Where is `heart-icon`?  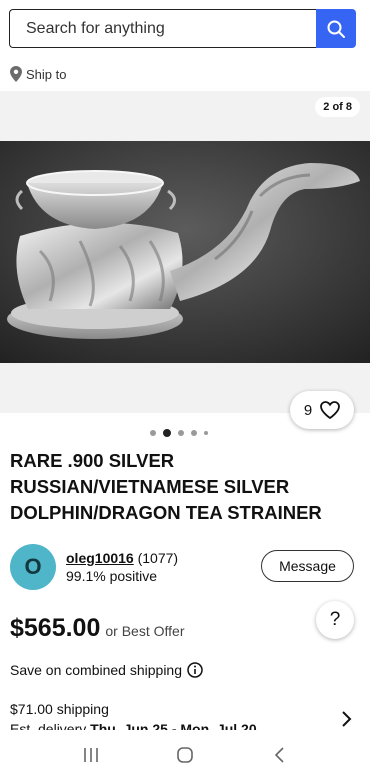 heart-icon is located at coordinates (330, 410).